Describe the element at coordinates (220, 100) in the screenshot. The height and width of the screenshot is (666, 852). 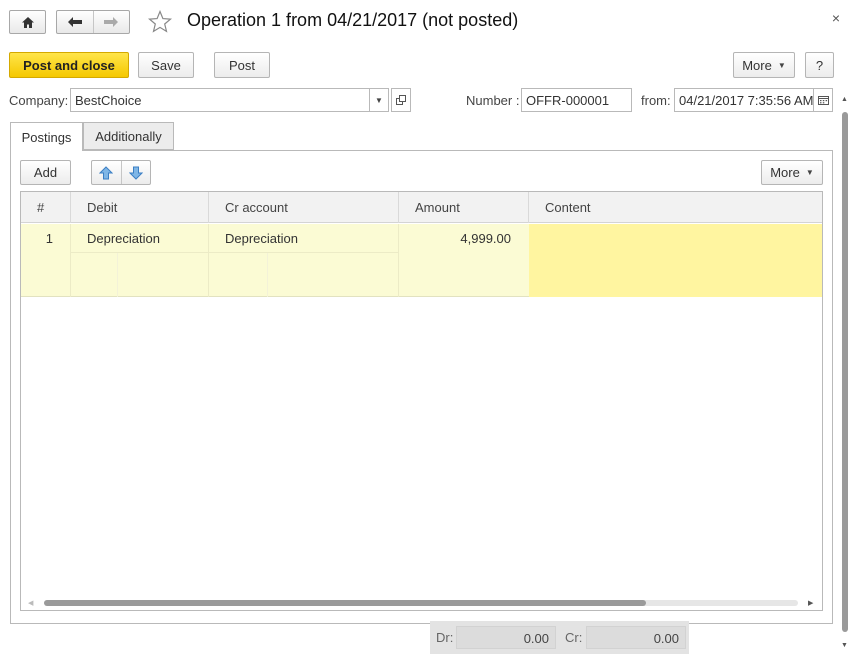
I see `company-field: BestChoice` at that location.